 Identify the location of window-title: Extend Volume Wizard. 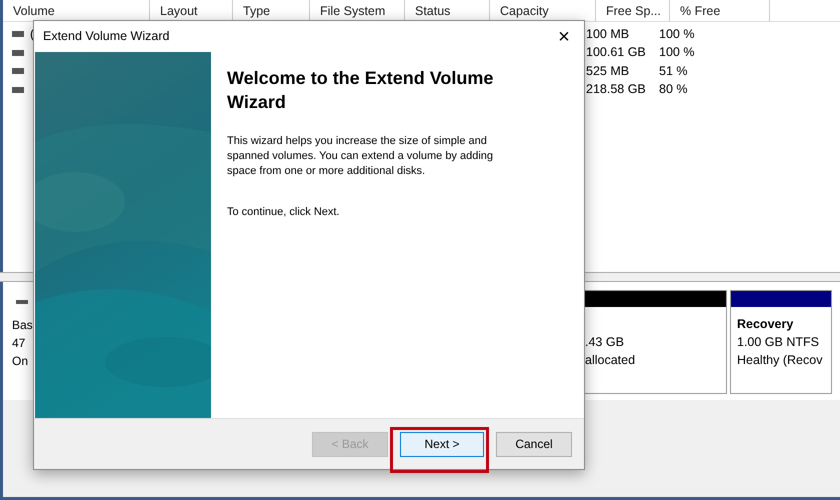
(106, 37).